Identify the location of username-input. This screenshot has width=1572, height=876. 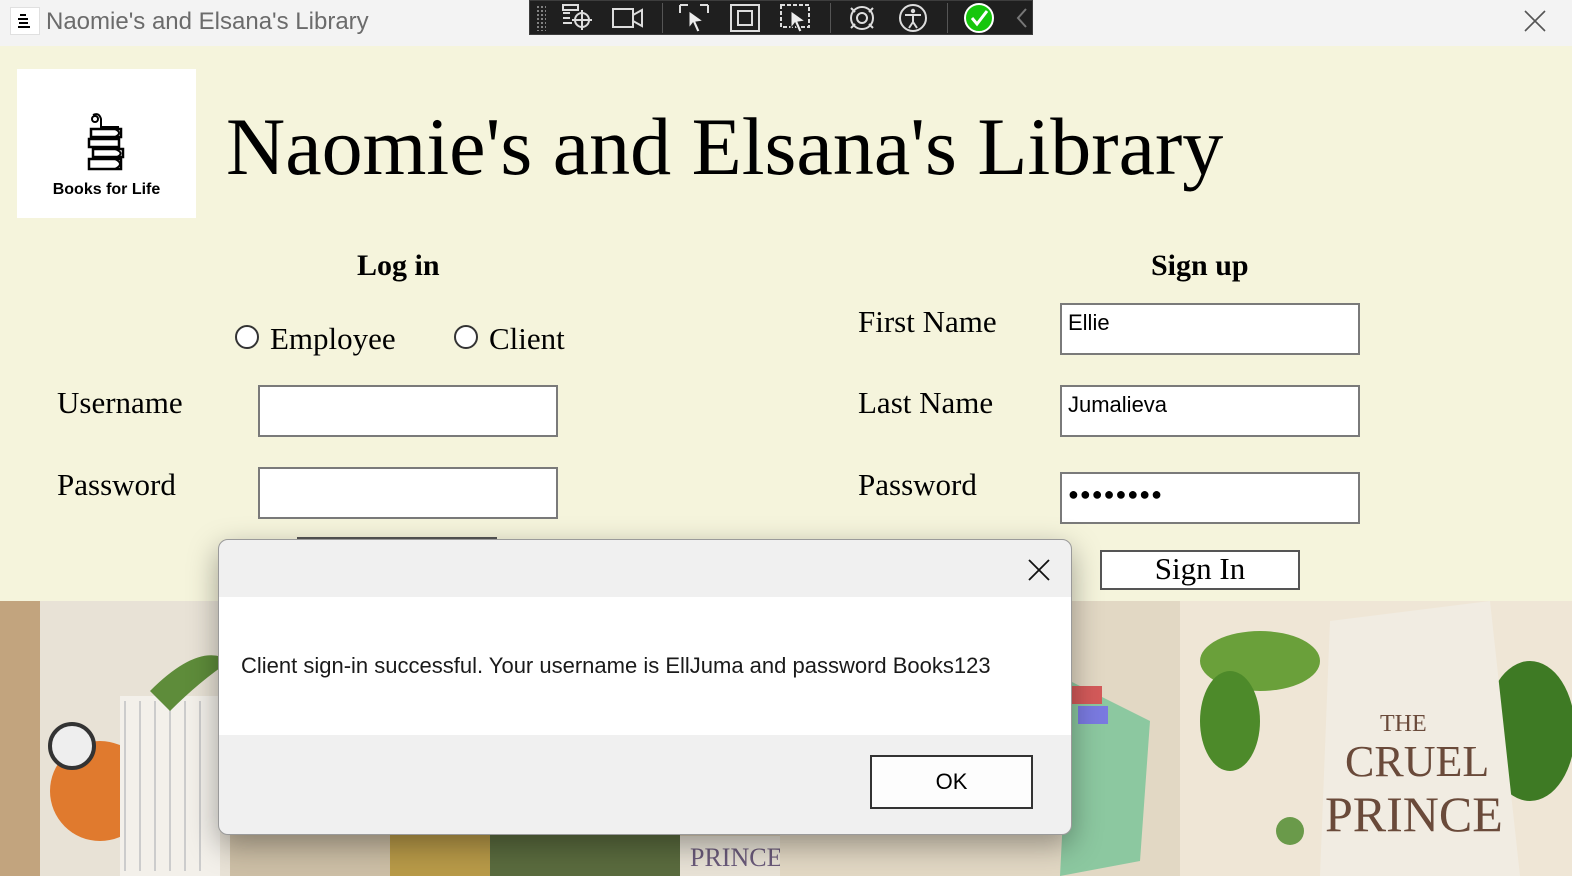
(408, 411).